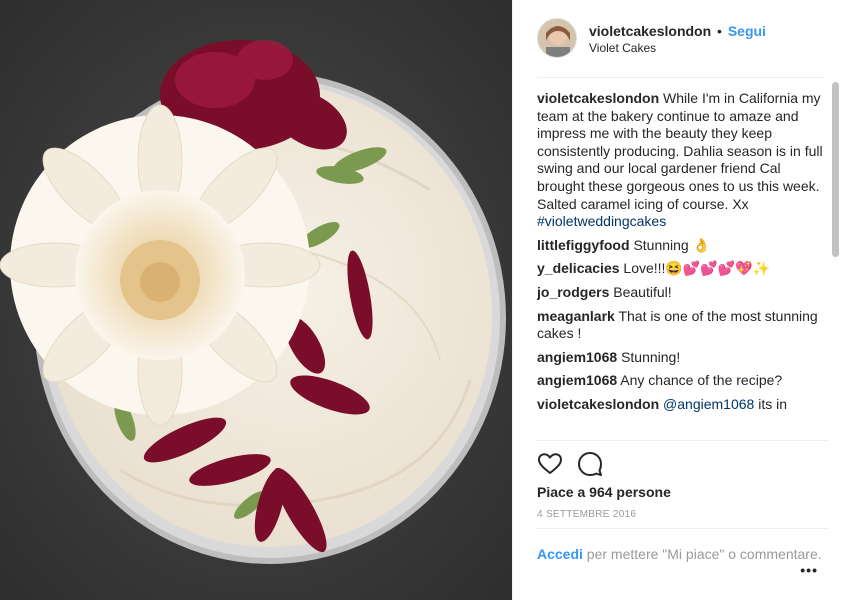 This screenshot has height=600, width=848. What do you see at coordinates (683, 293) in the screenshot?
I see `list-item: jo_rodgers Beautiful!` at bounding box center [683, 293].